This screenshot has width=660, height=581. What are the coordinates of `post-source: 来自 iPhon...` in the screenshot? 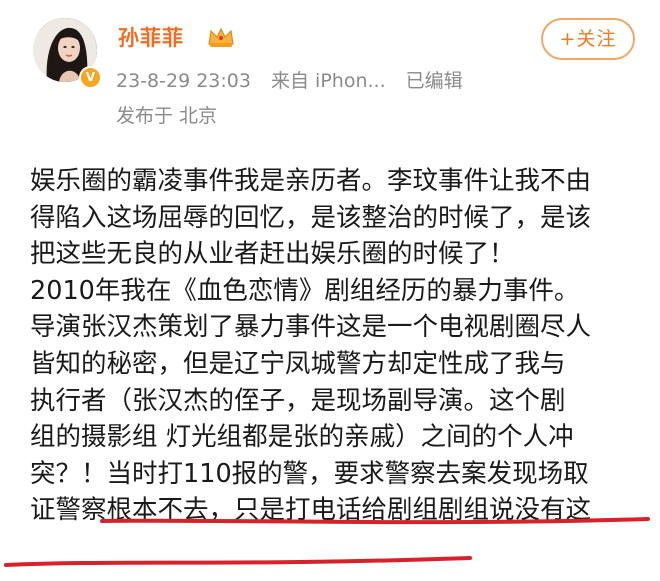 It's located at (328, 81).